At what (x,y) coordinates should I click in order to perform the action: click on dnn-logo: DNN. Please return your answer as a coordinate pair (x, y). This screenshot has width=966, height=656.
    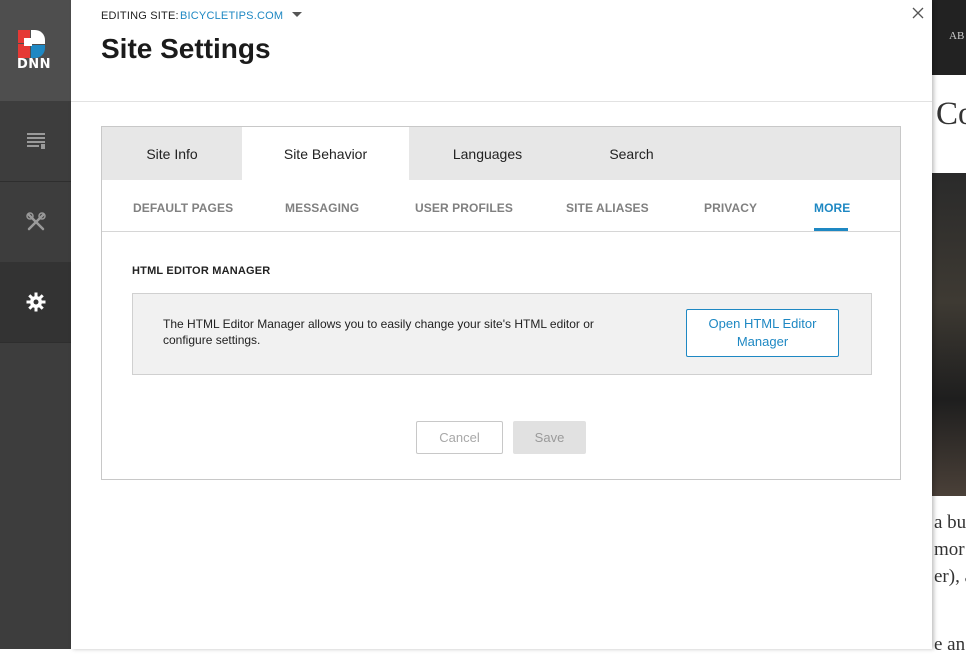
    Looking at the image, I should click on (35, 50).